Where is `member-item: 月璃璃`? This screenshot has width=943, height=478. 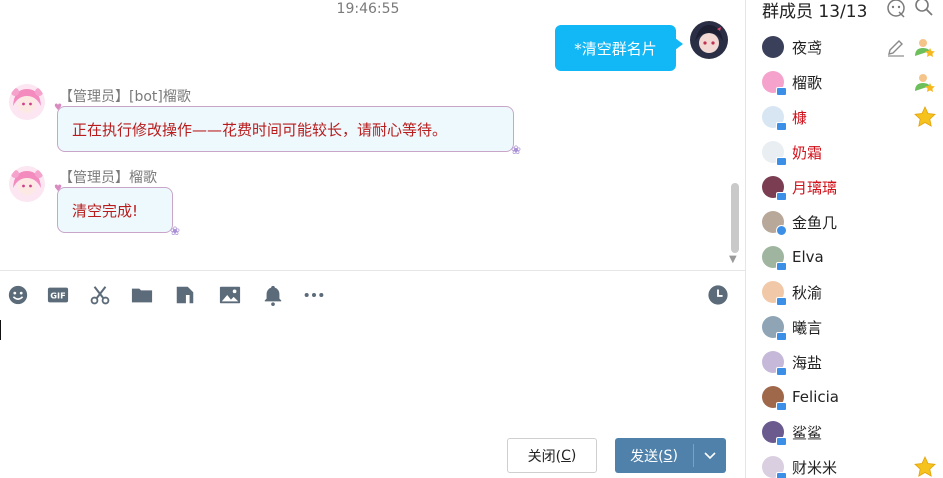 member-item: 月璃璃 is located at coordinates (852, 187).